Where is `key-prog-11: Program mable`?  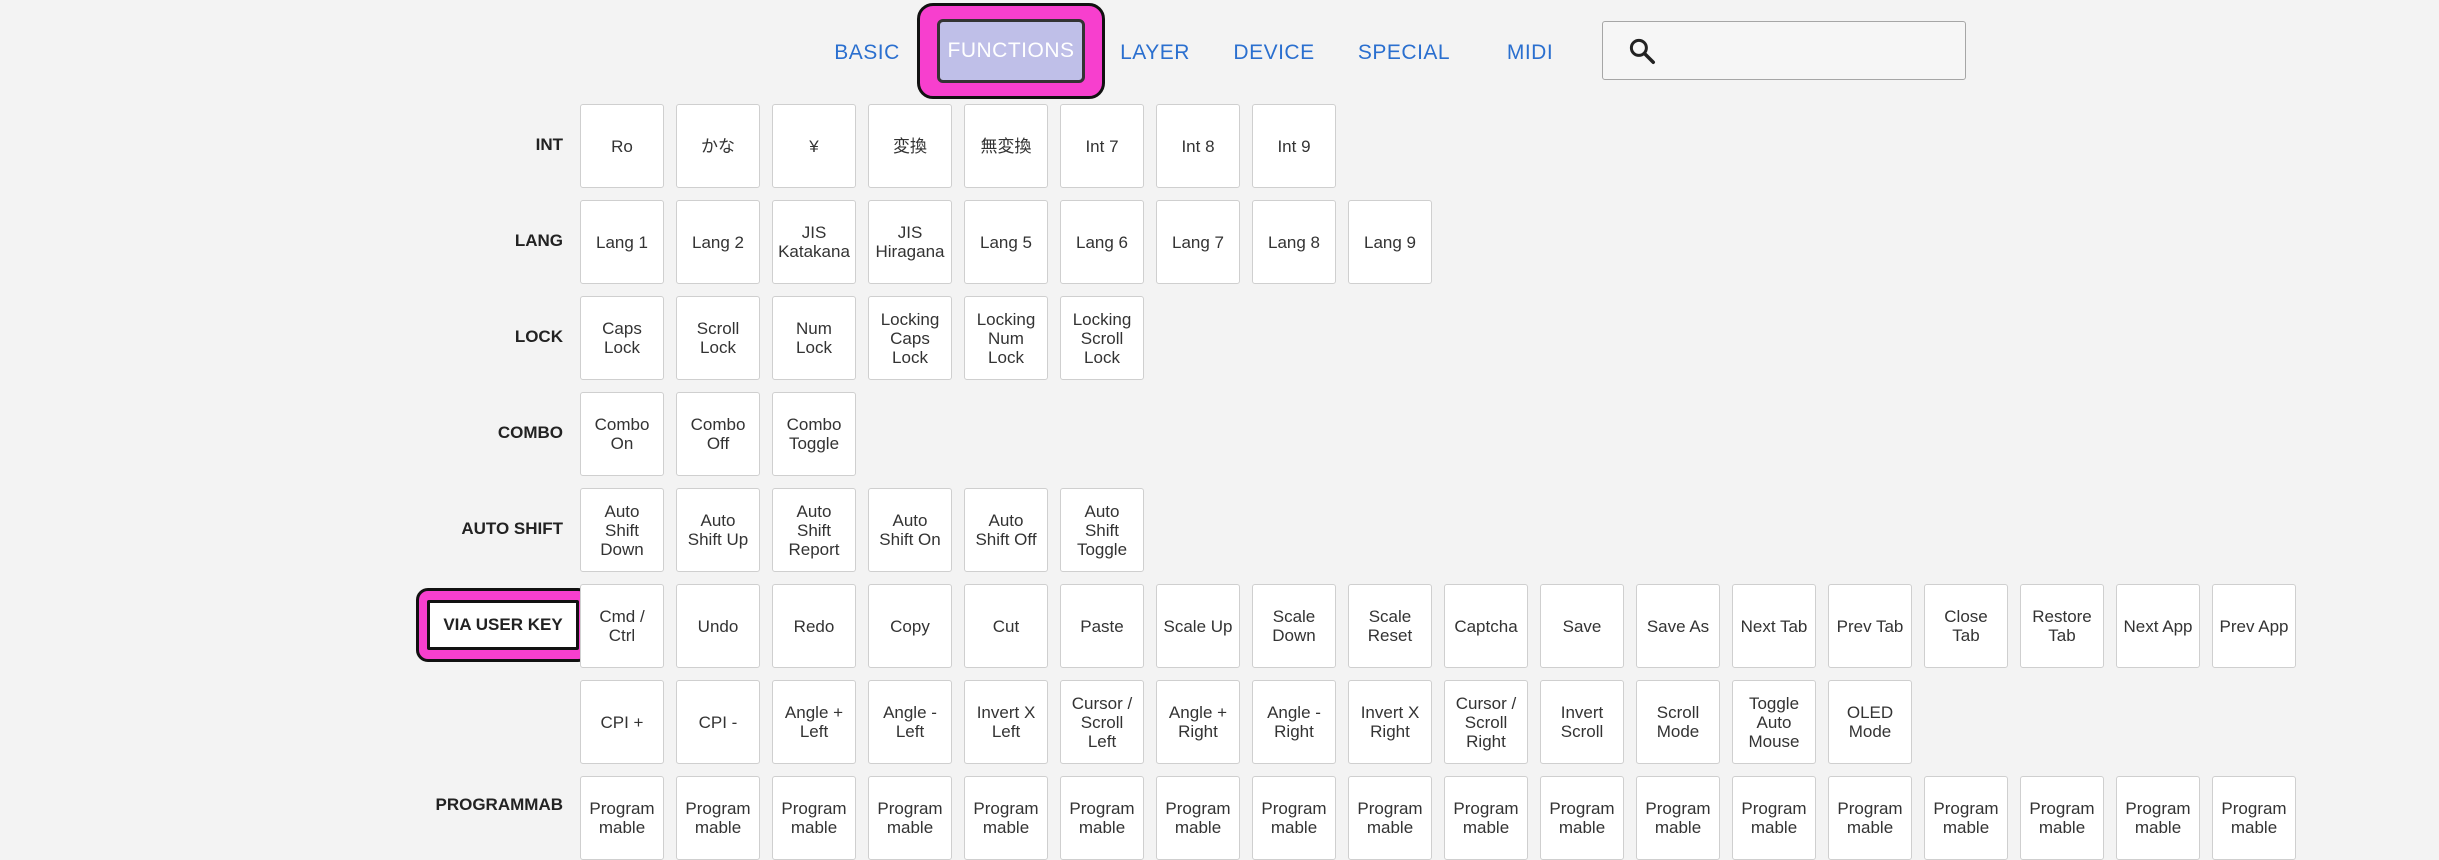 key-prog-11: Program mable is located at coordinates (1678, 818).